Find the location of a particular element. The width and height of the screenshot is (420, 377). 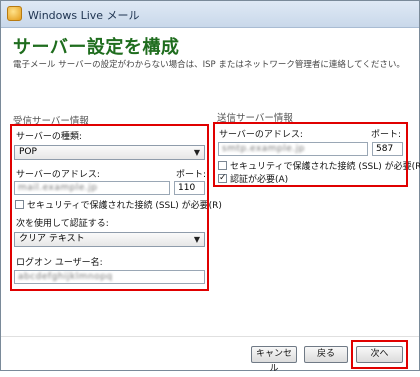

logon-username-value: abcdefghijklmnopq is located at coordinates (65, 277).